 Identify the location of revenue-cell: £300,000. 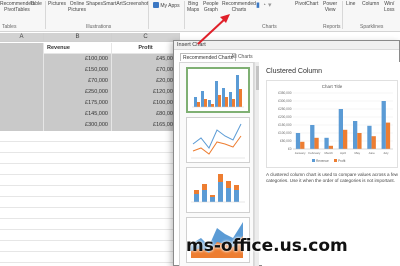
(78, 125).